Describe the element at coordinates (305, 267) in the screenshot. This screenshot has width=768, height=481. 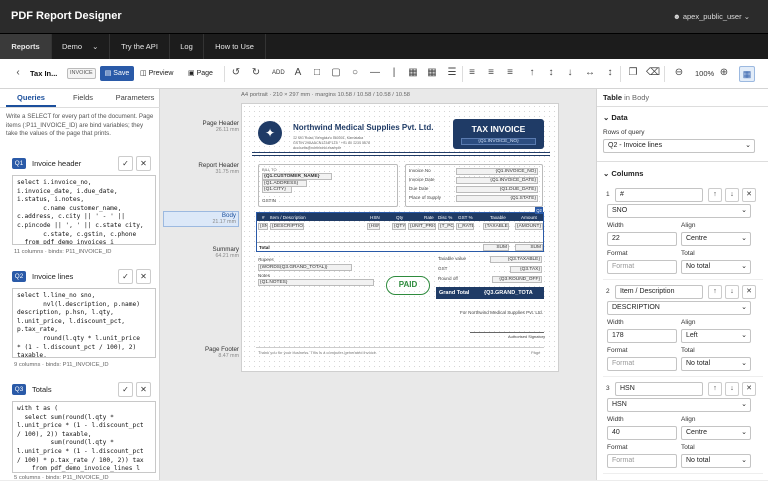
I see `amount-words-field: {WORDS(Q3.GRAND_TOTAL)}` at that location.